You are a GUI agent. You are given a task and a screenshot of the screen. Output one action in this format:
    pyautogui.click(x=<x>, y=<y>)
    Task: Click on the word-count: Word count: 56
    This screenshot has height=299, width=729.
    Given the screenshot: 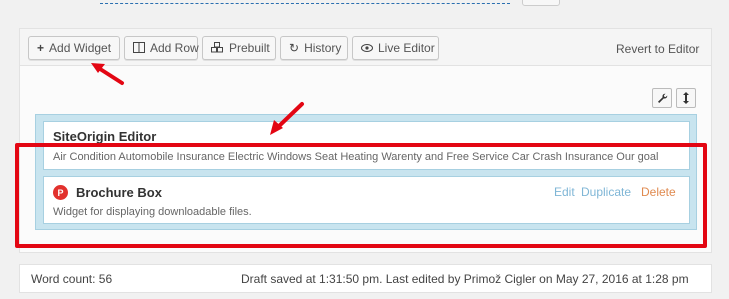 What is the action you would take?
    pyautogui.click(x=72, y=279)
    